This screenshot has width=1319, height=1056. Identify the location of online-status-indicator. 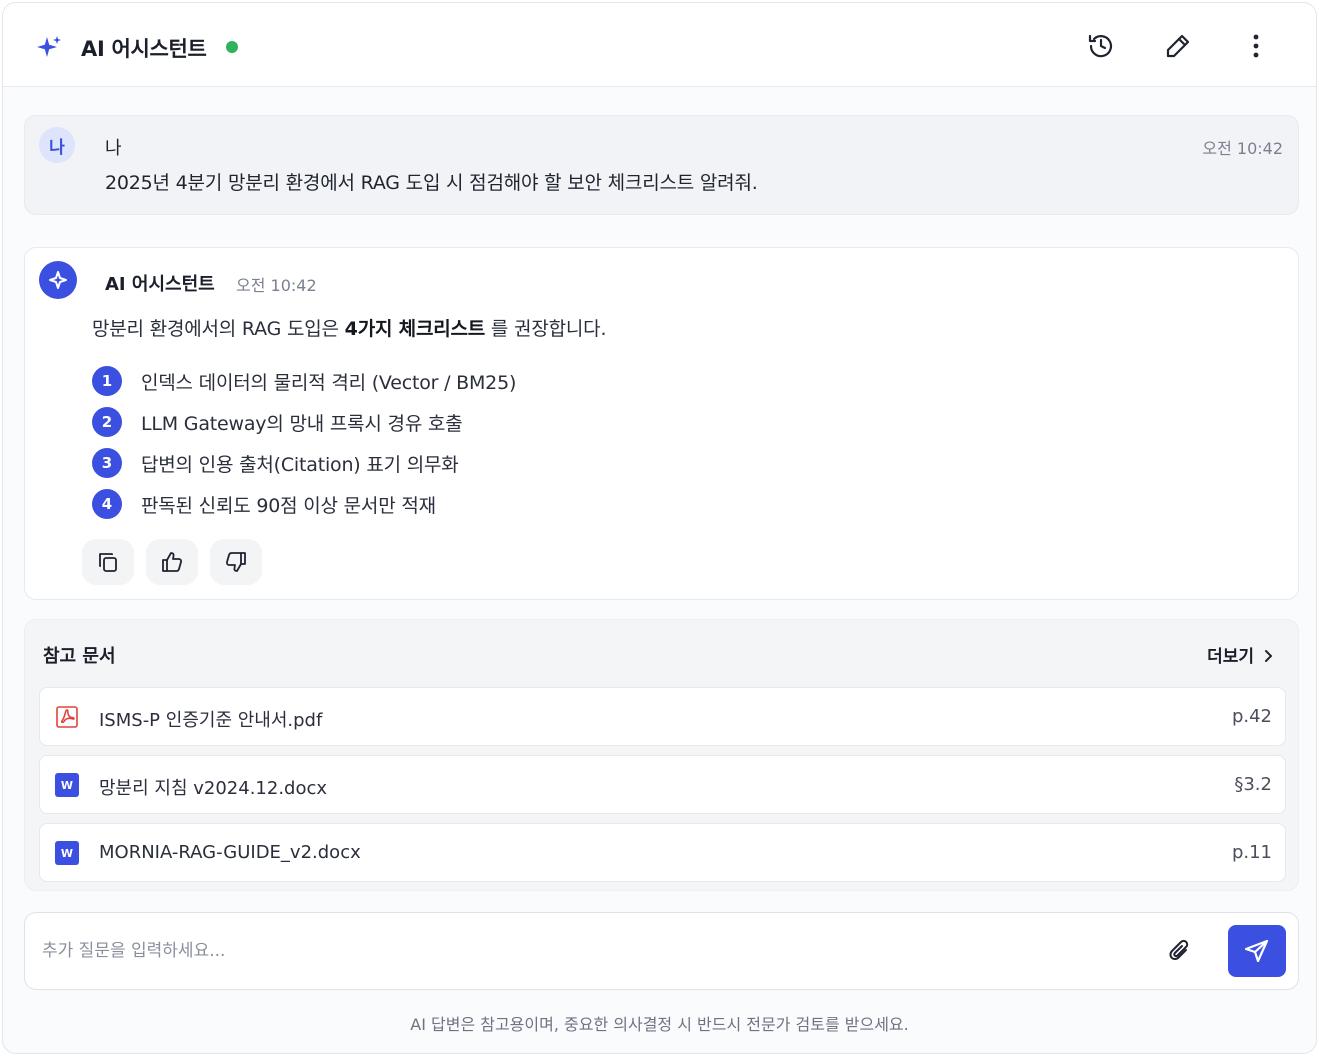
(232, 47).